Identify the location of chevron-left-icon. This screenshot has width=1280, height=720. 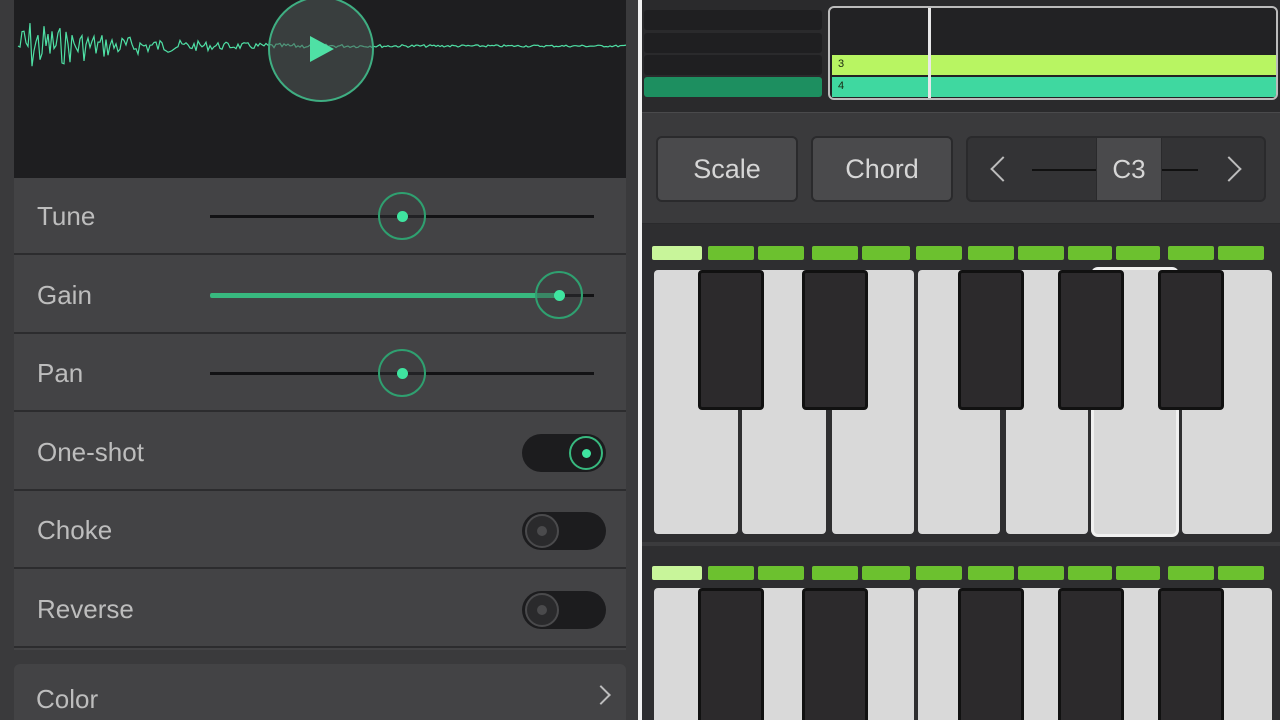
(1003, 169).